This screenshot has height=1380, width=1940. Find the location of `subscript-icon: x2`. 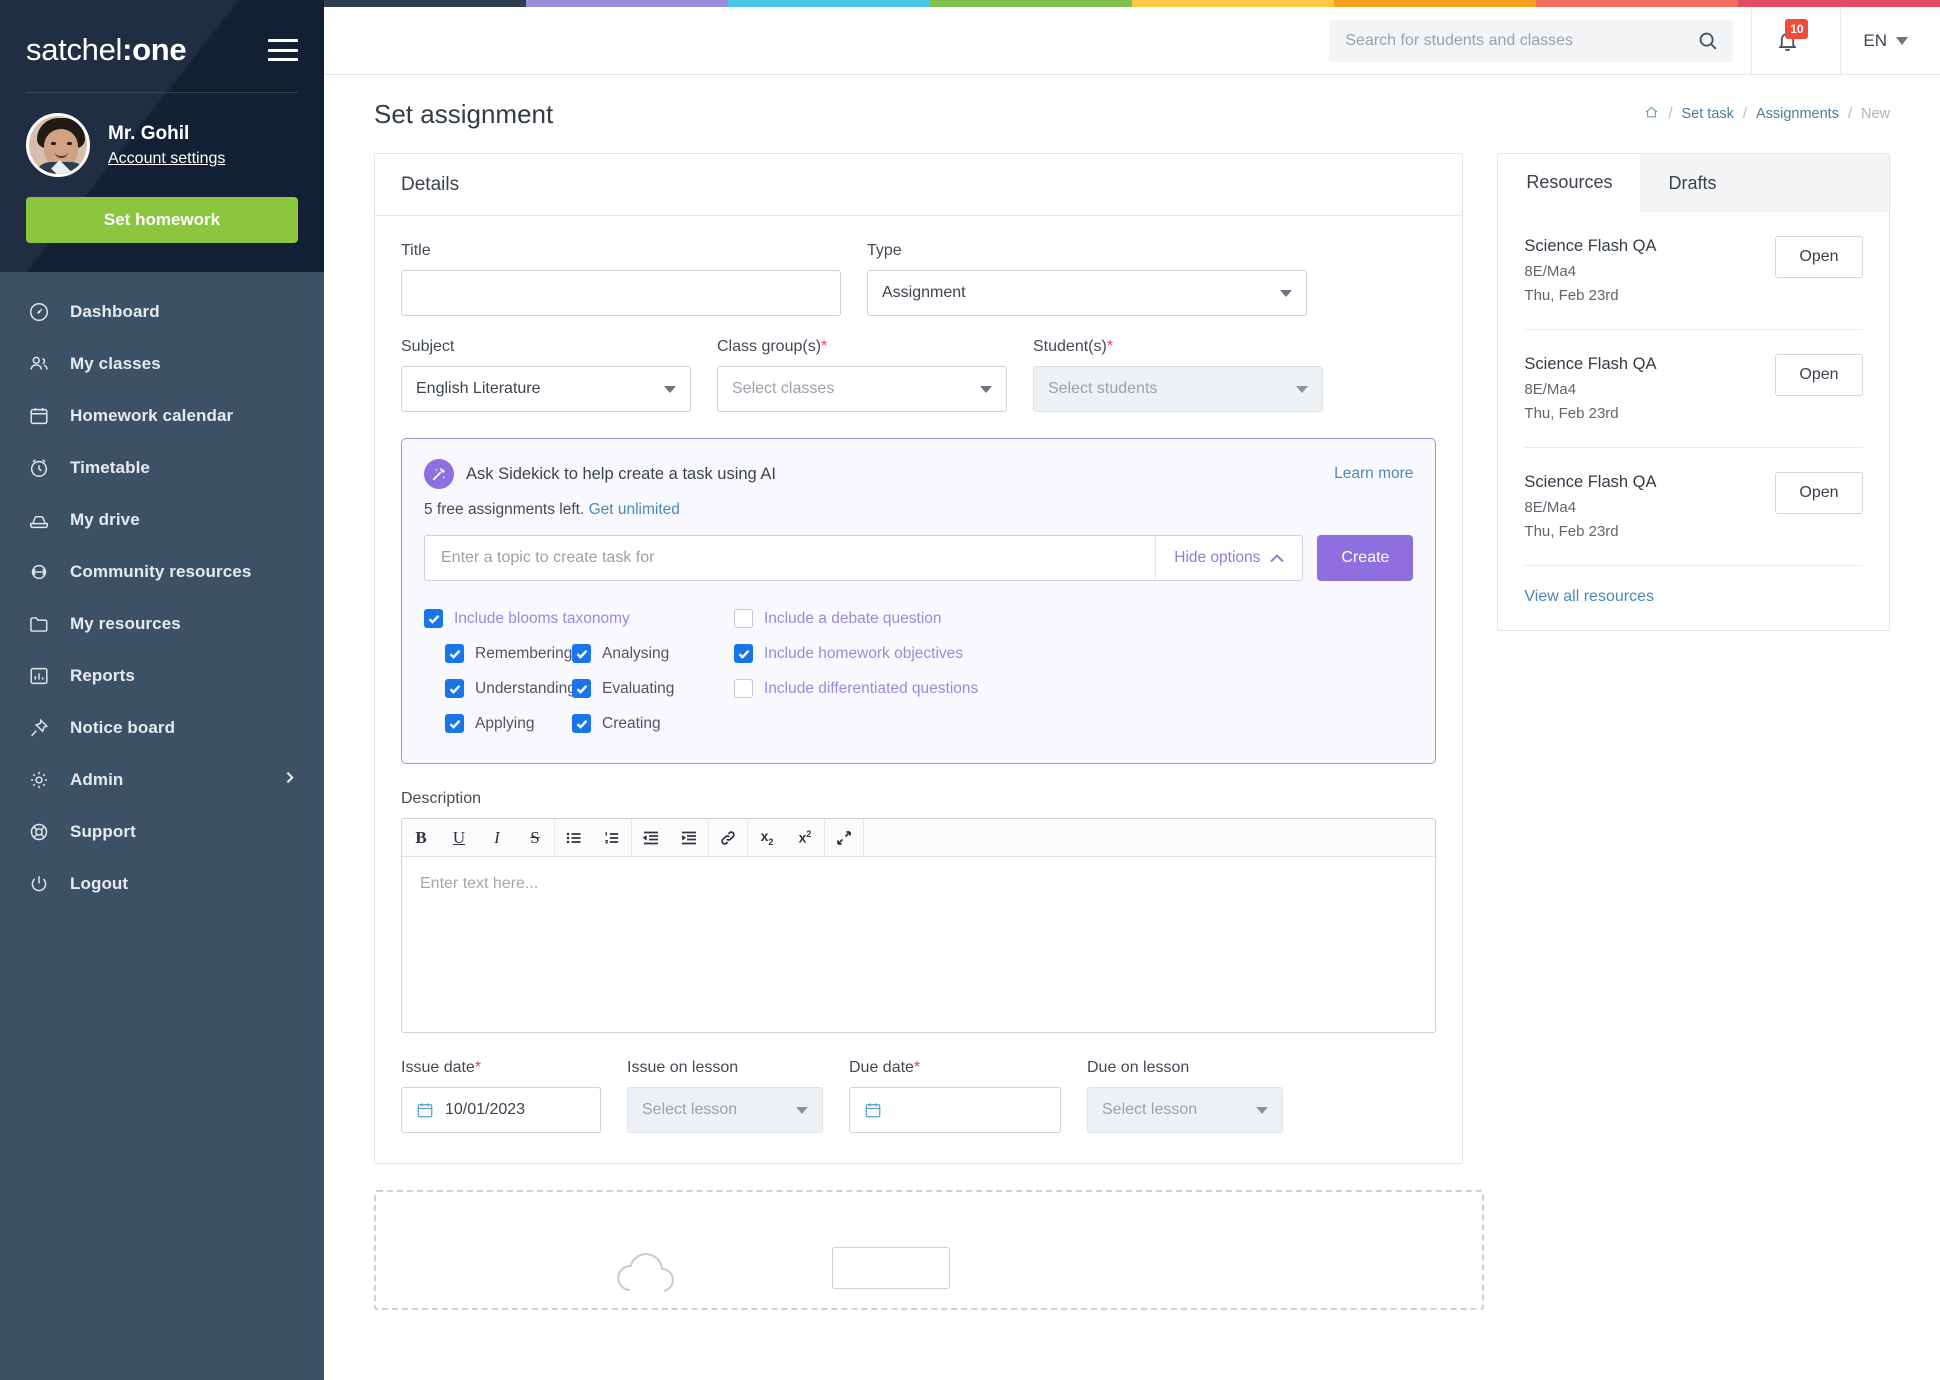

subscript-icon: x2 is located at coordinates (767, 837).